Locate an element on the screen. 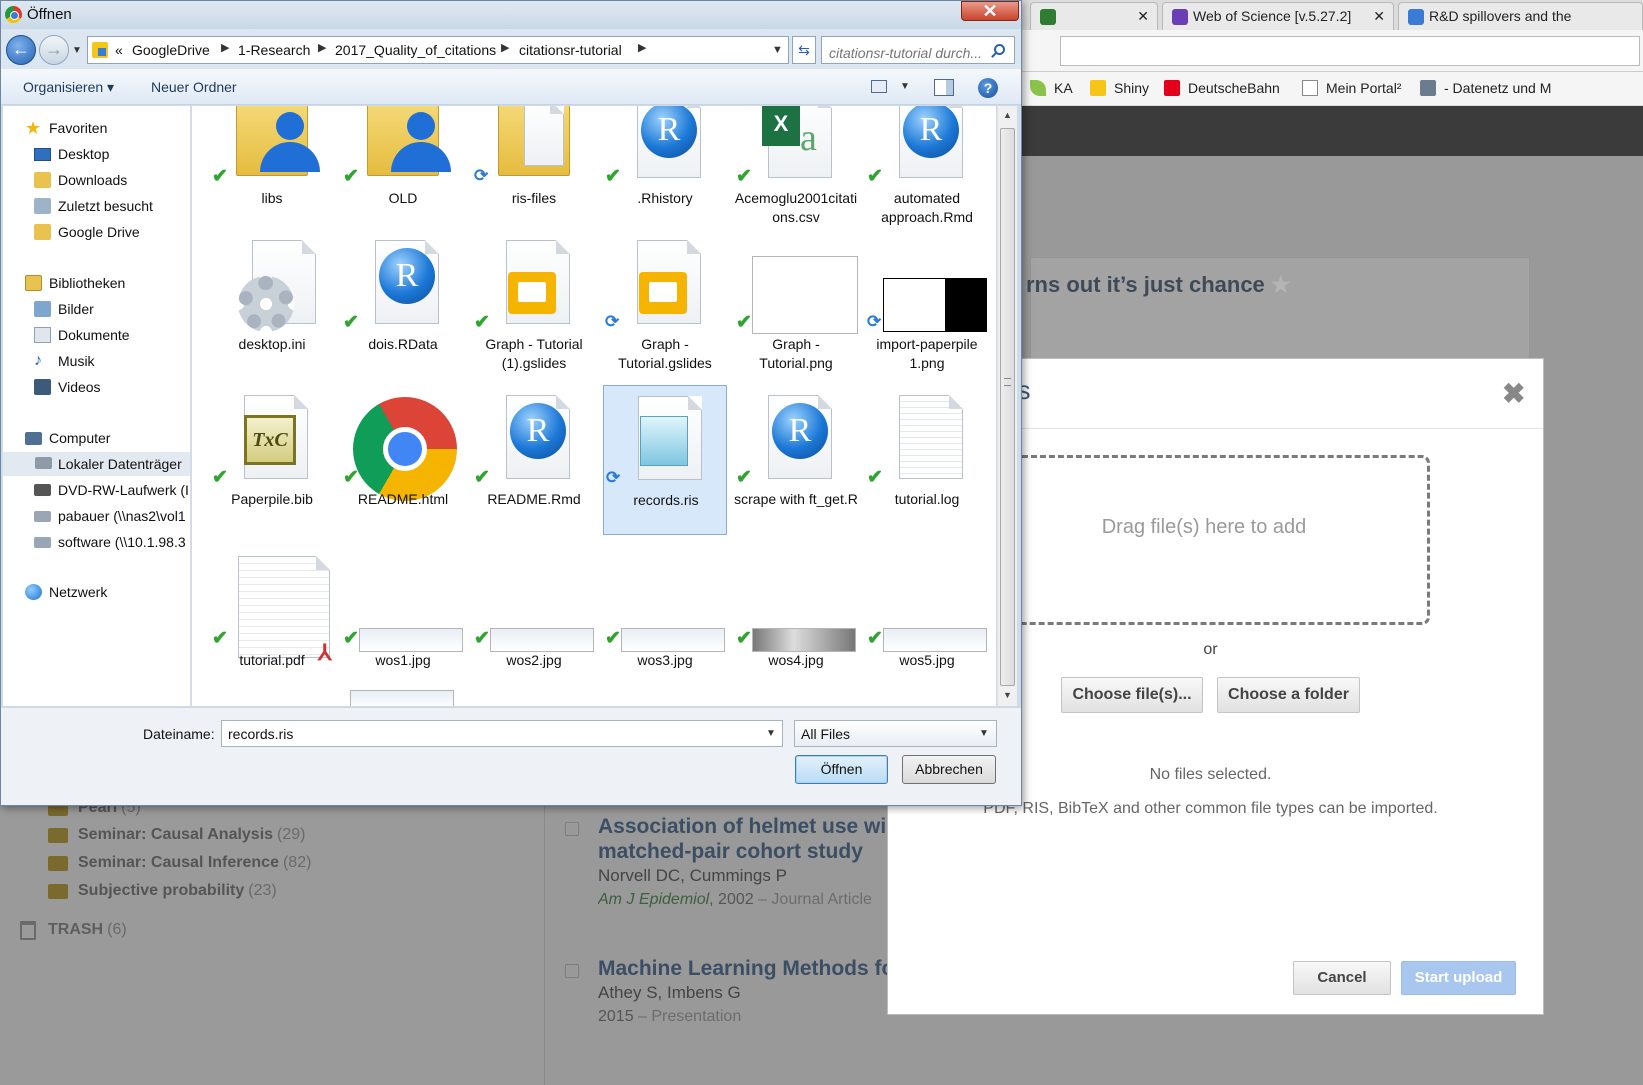 Image resolution: width=1643 pixels, height=1085 pixels. nav-pictures: Bilder is located at coordinates (64, 309).